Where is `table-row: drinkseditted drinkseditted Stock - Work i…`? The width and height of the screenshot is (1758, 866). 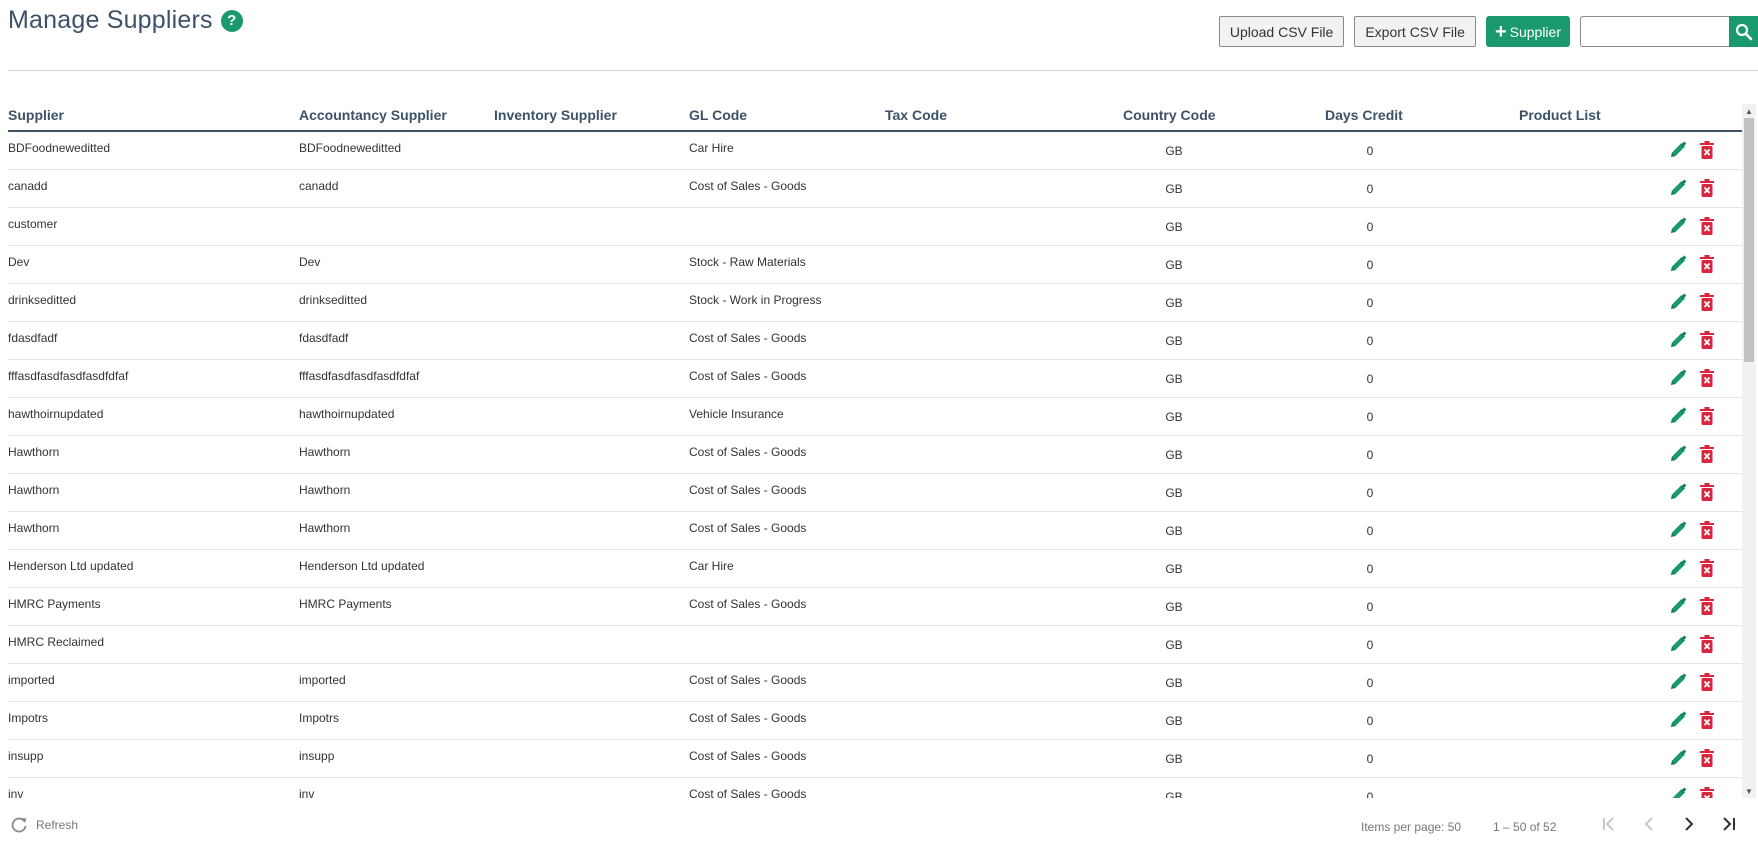 table-row: drinkseditted drinkseditted Stock - Work i… is located at coordinates (875, 303).